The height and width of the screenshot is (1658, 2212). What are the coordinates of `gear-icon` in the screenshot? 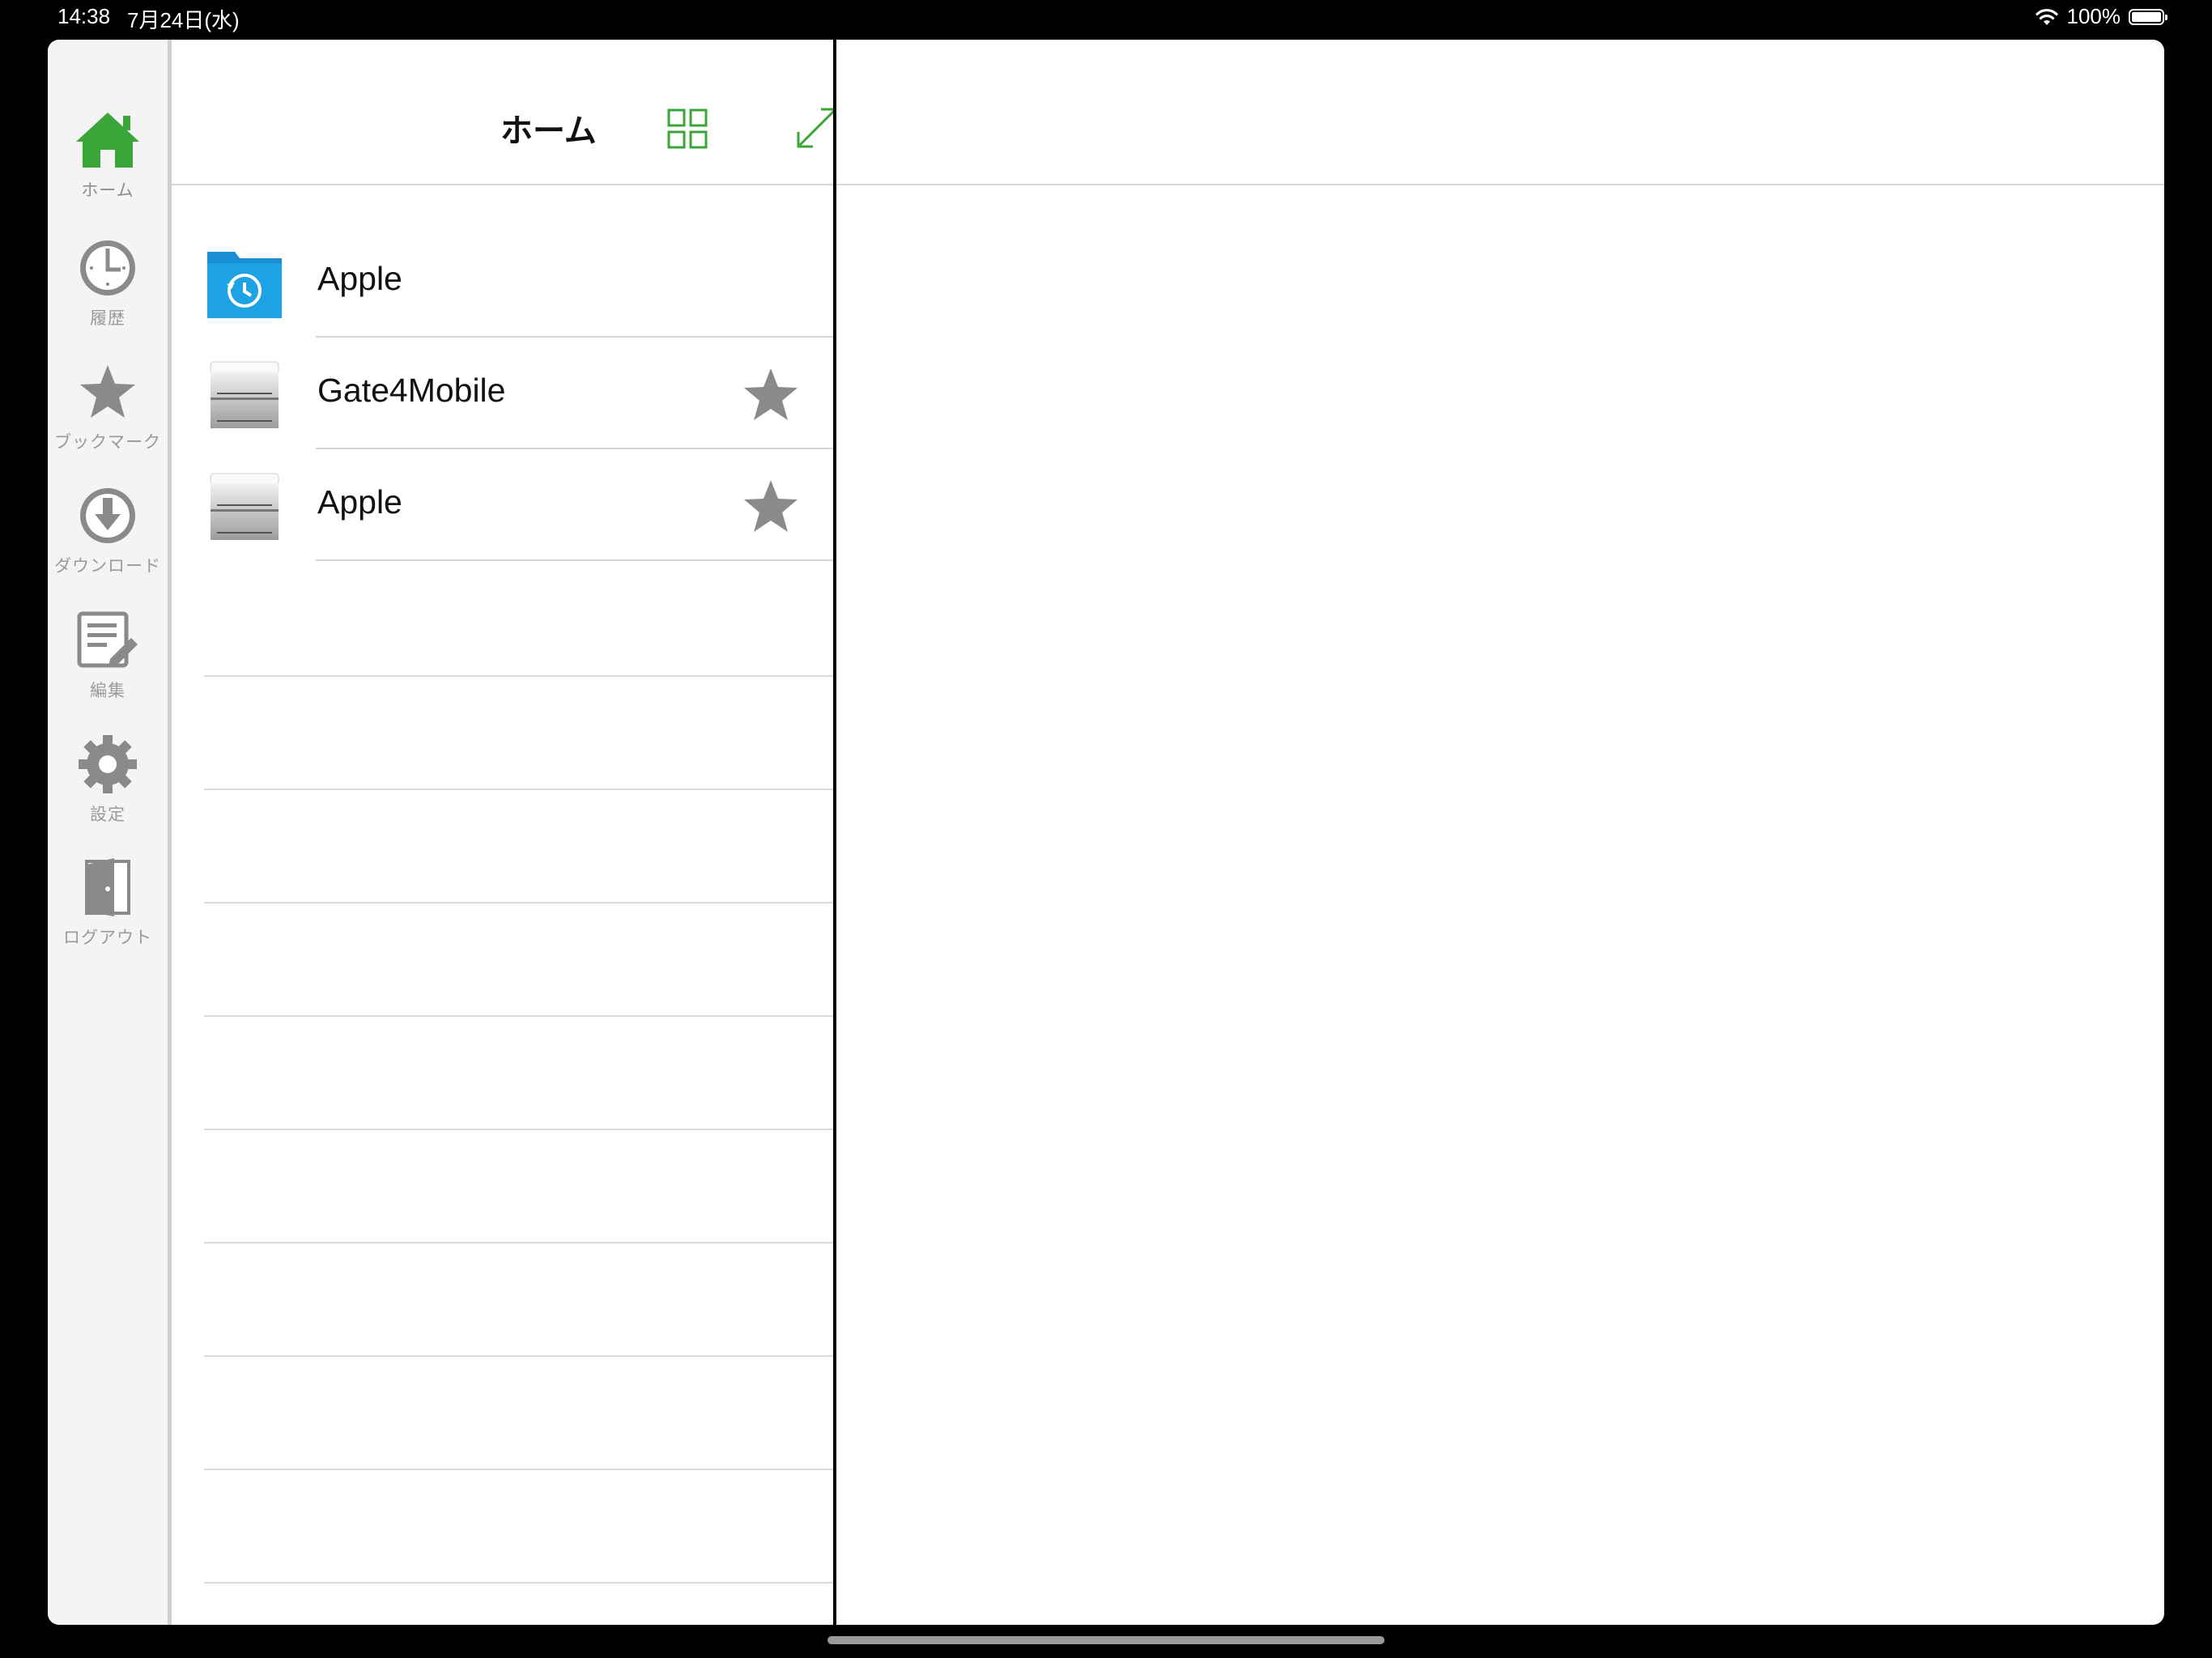 It's located at (108, 764).